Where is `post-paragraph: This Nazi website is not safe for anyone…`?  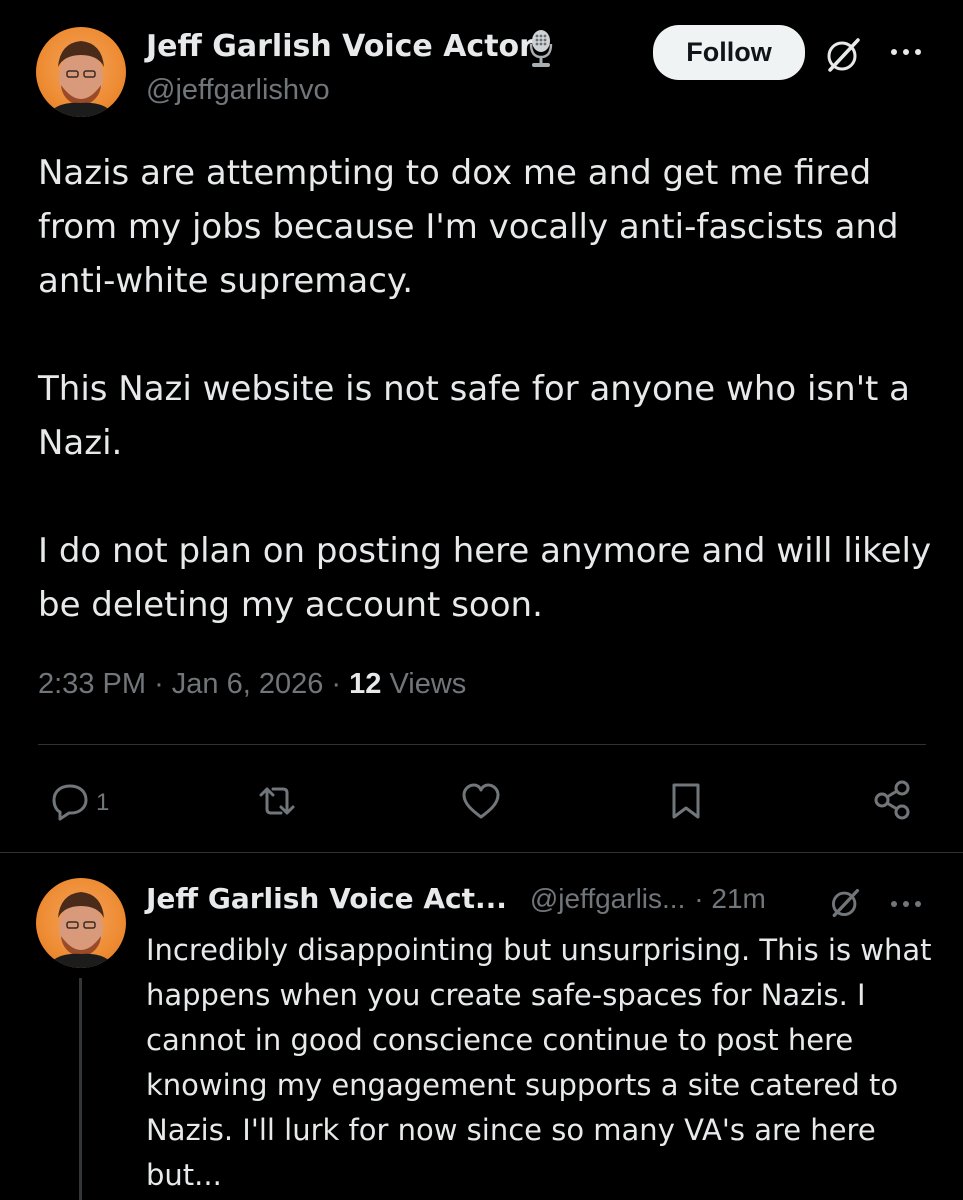 post-paragraph: This Nazi website is not safe for anyone… is located at coordinates (474, 416).